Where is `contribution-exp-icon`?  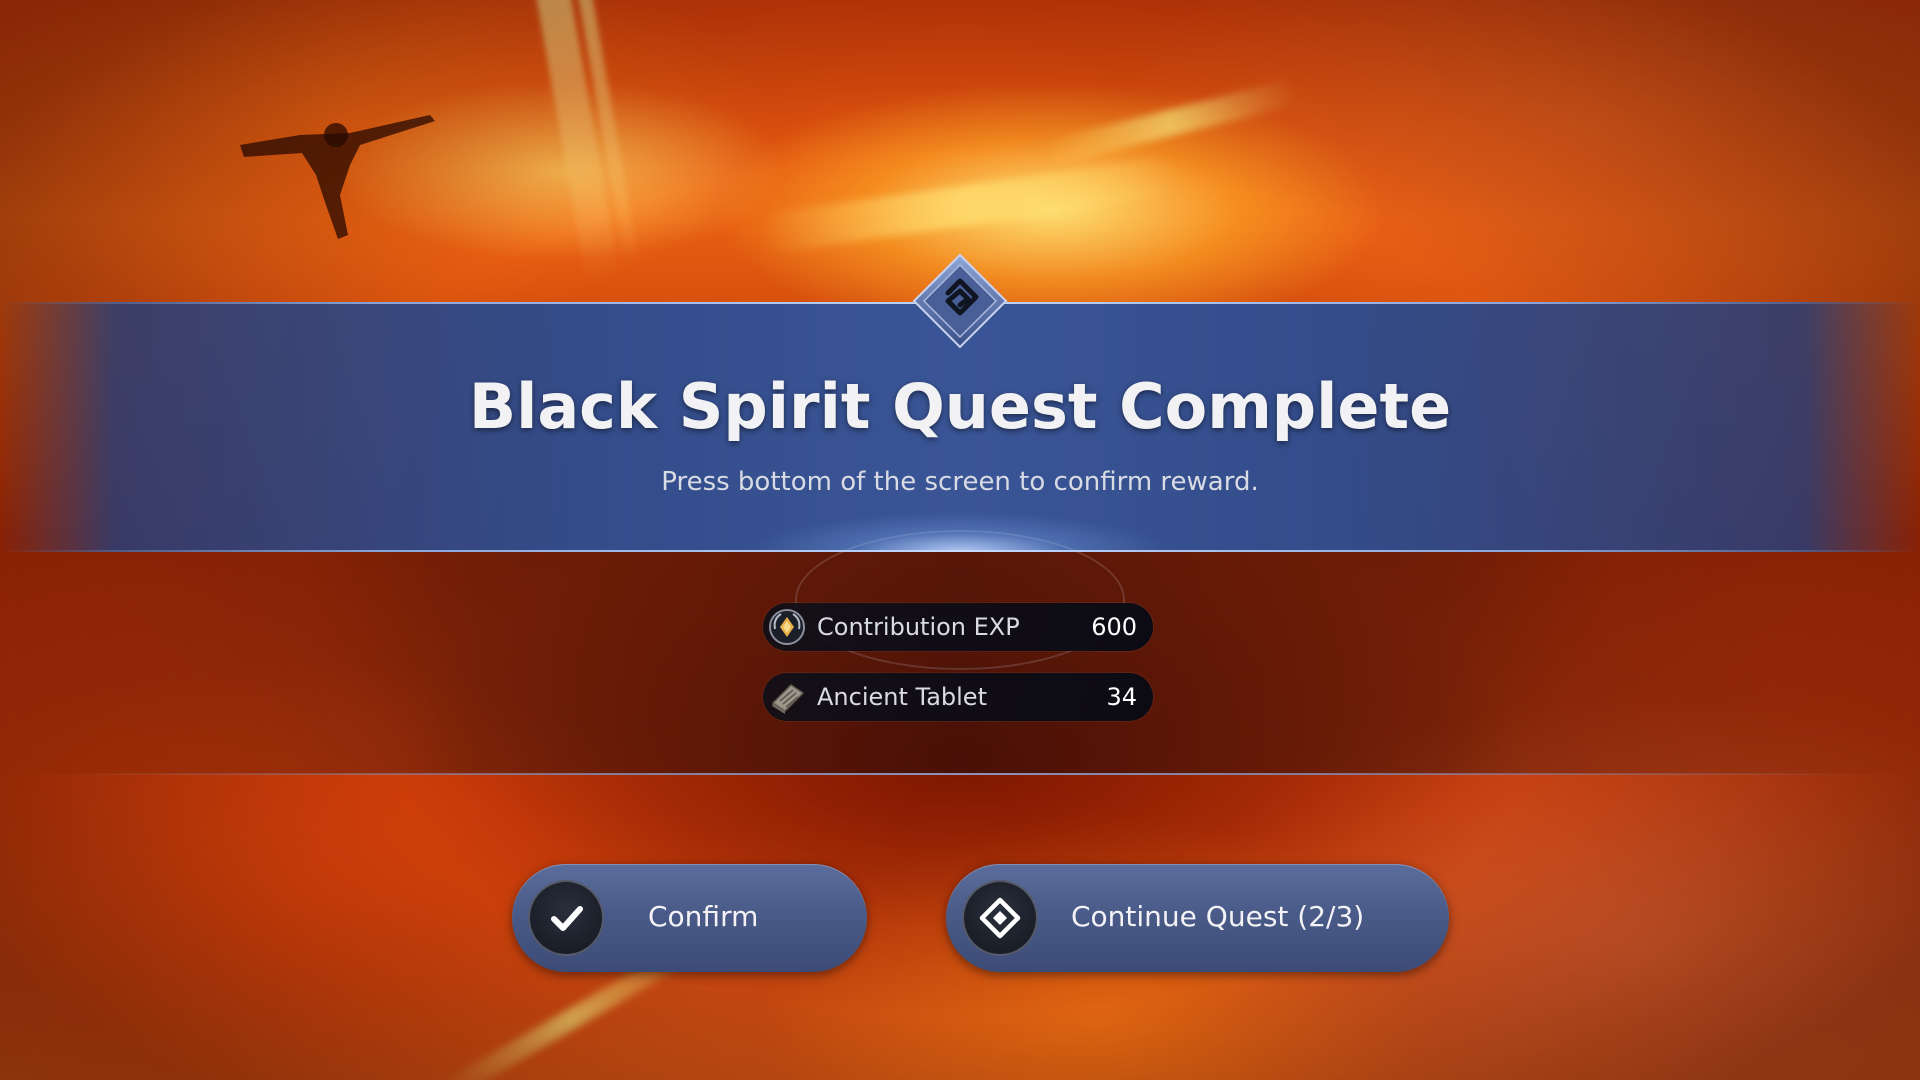
contribution-exp-icon is located at coordinates (787, 627).